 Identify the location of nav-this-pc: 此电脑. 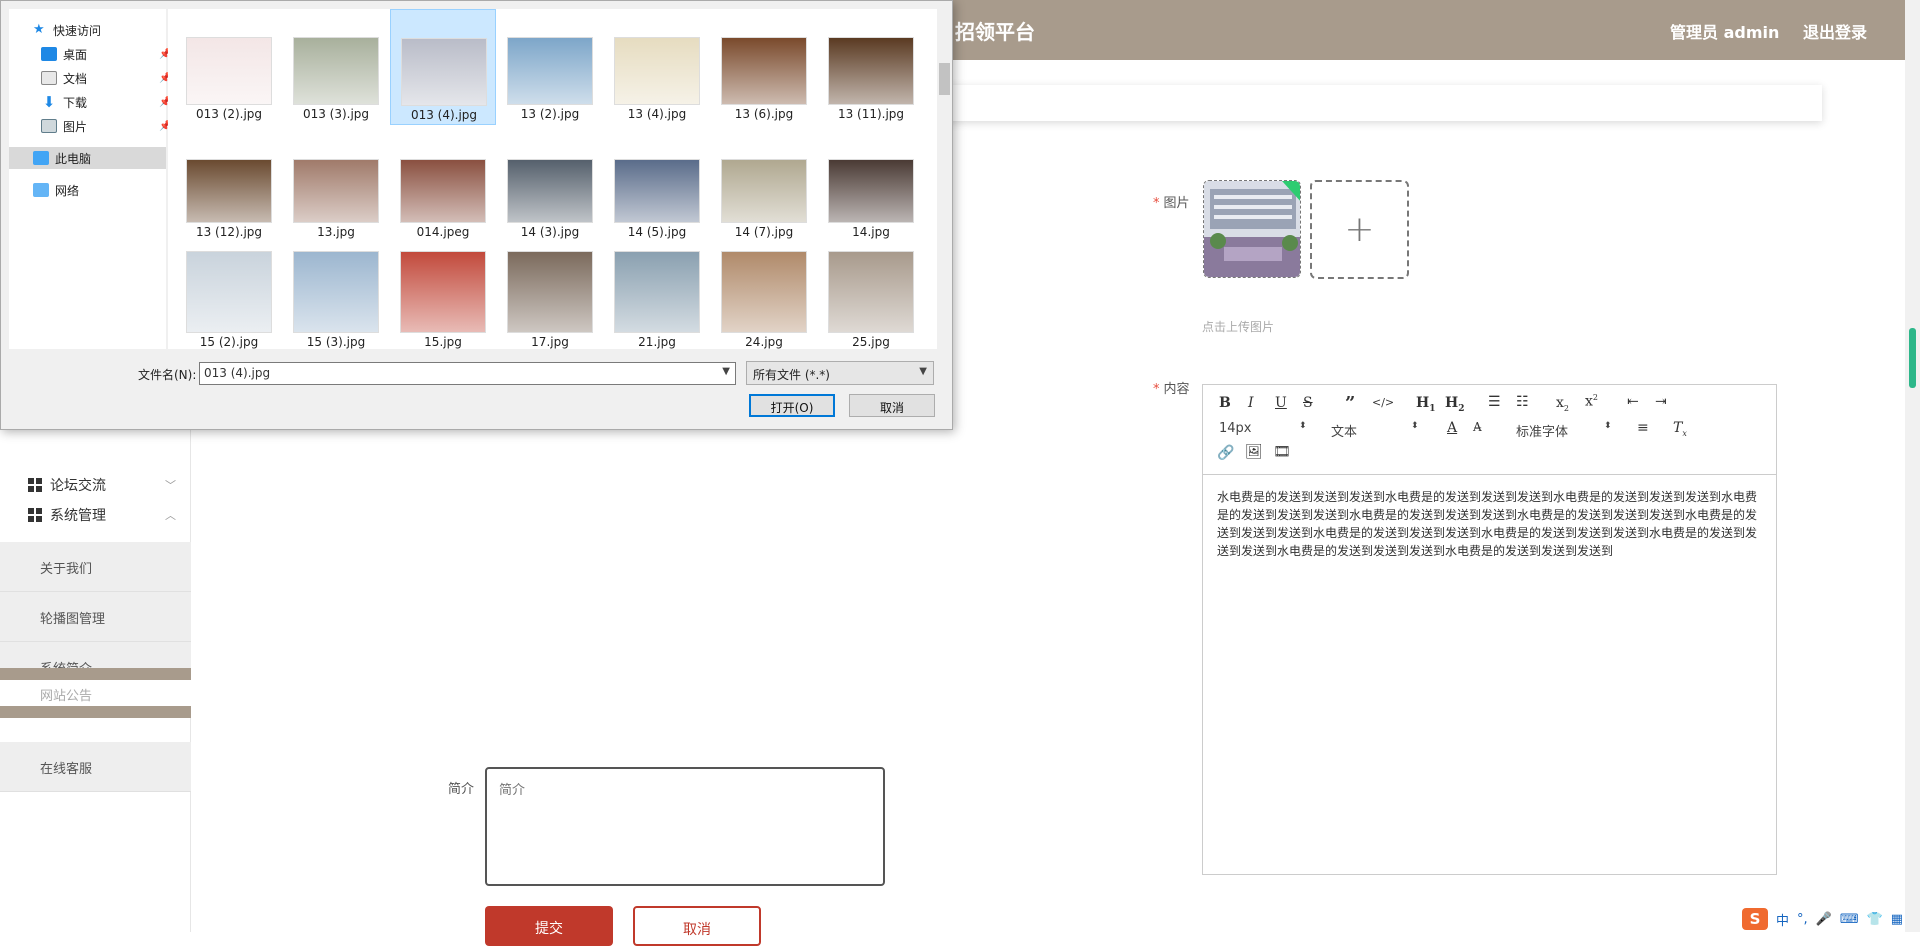
(87, 158).